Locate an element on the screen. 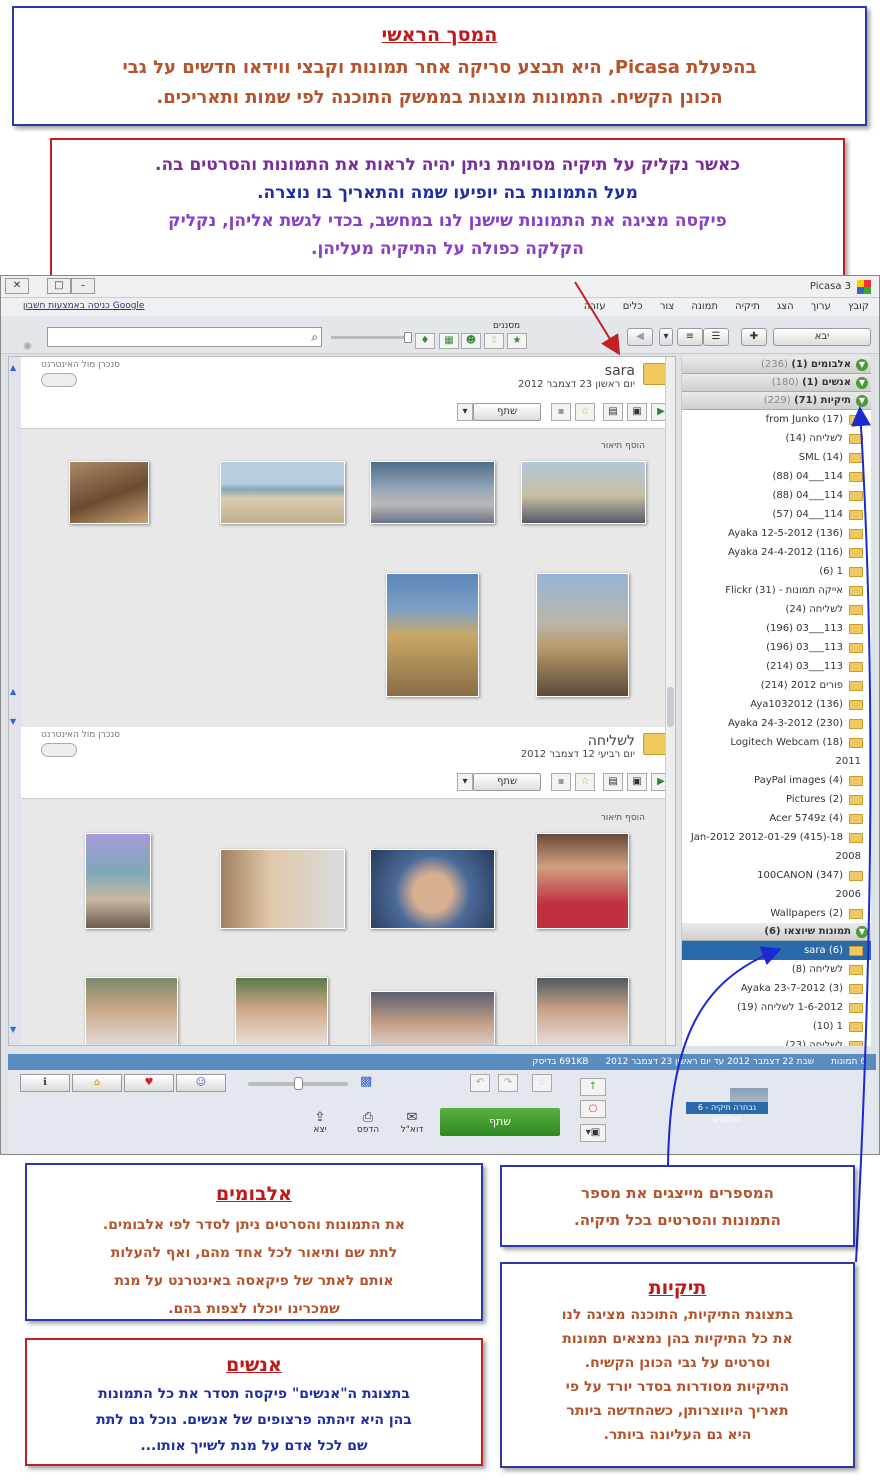  callout-title: אנשים is located at coordinates (254, 1365).